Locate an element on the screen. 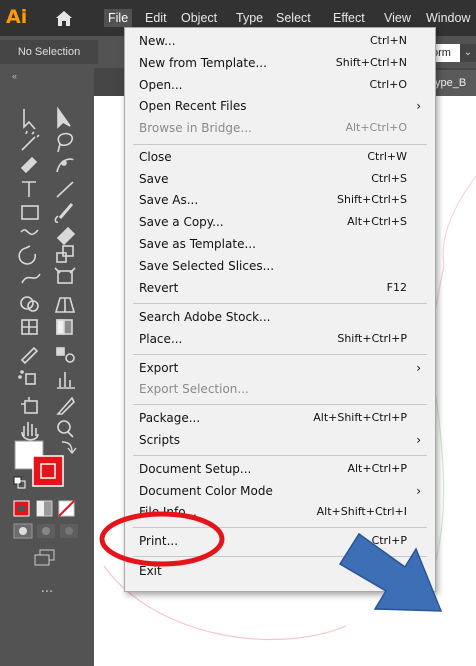 The image size is (476, 666). menu-item-new: New... Ctrl+N is located at coordinates (283, 41).